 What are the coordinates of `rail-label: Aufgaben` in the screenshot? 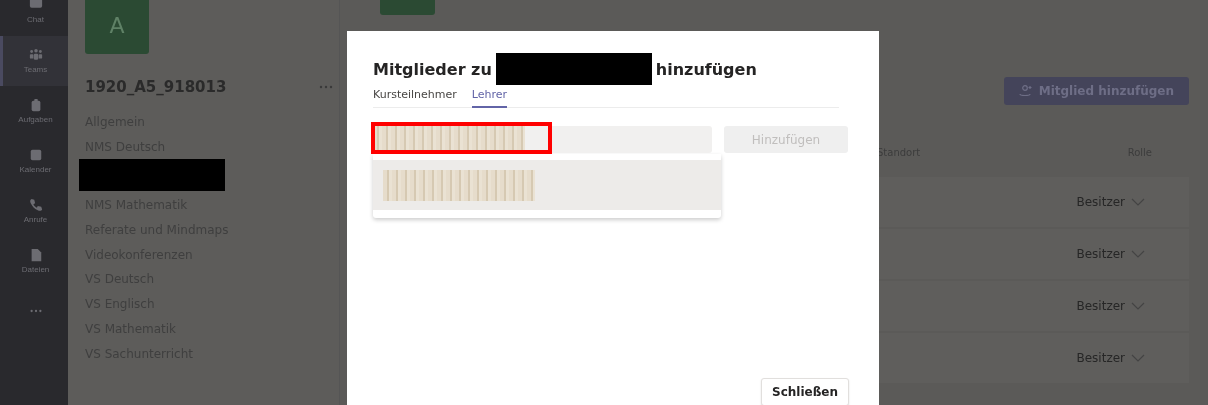 It's located at (35, 119).